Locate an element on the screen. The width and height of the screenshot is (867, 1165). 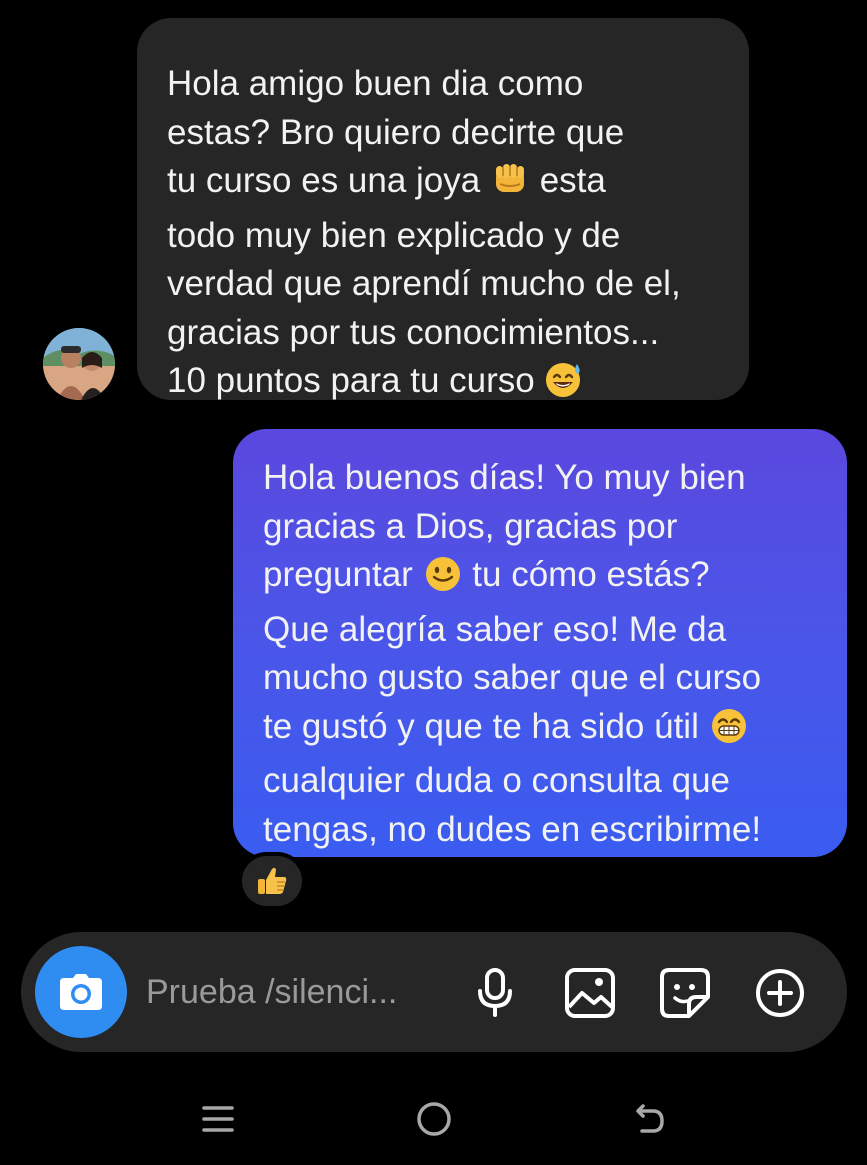
recent-apps-button is located at coordinates (218, 1119).